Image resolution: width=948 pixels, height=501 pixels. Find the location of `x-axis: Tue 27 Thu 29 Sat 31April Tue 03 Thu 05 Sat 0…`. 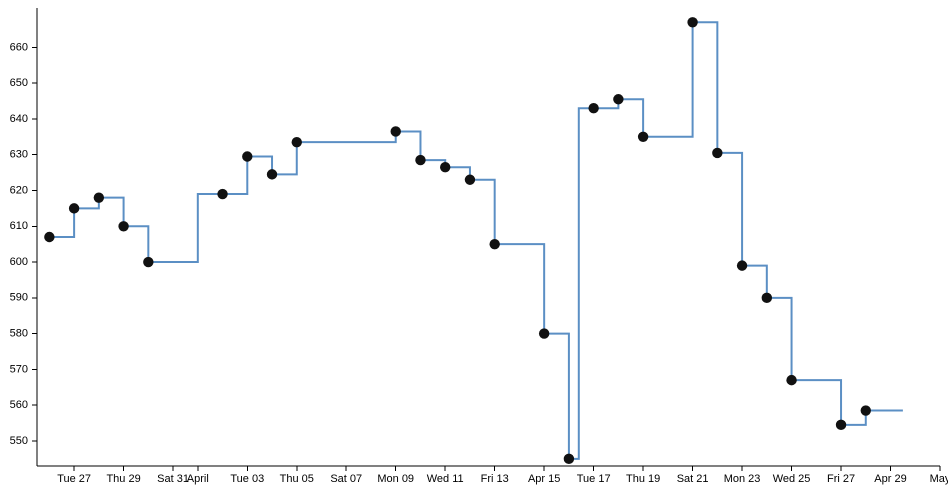

x-axis: Tue 27 Thu 29 Sat 31April Tue 03 Thu 05 Sat 0… is located at coordinates (492, 475).